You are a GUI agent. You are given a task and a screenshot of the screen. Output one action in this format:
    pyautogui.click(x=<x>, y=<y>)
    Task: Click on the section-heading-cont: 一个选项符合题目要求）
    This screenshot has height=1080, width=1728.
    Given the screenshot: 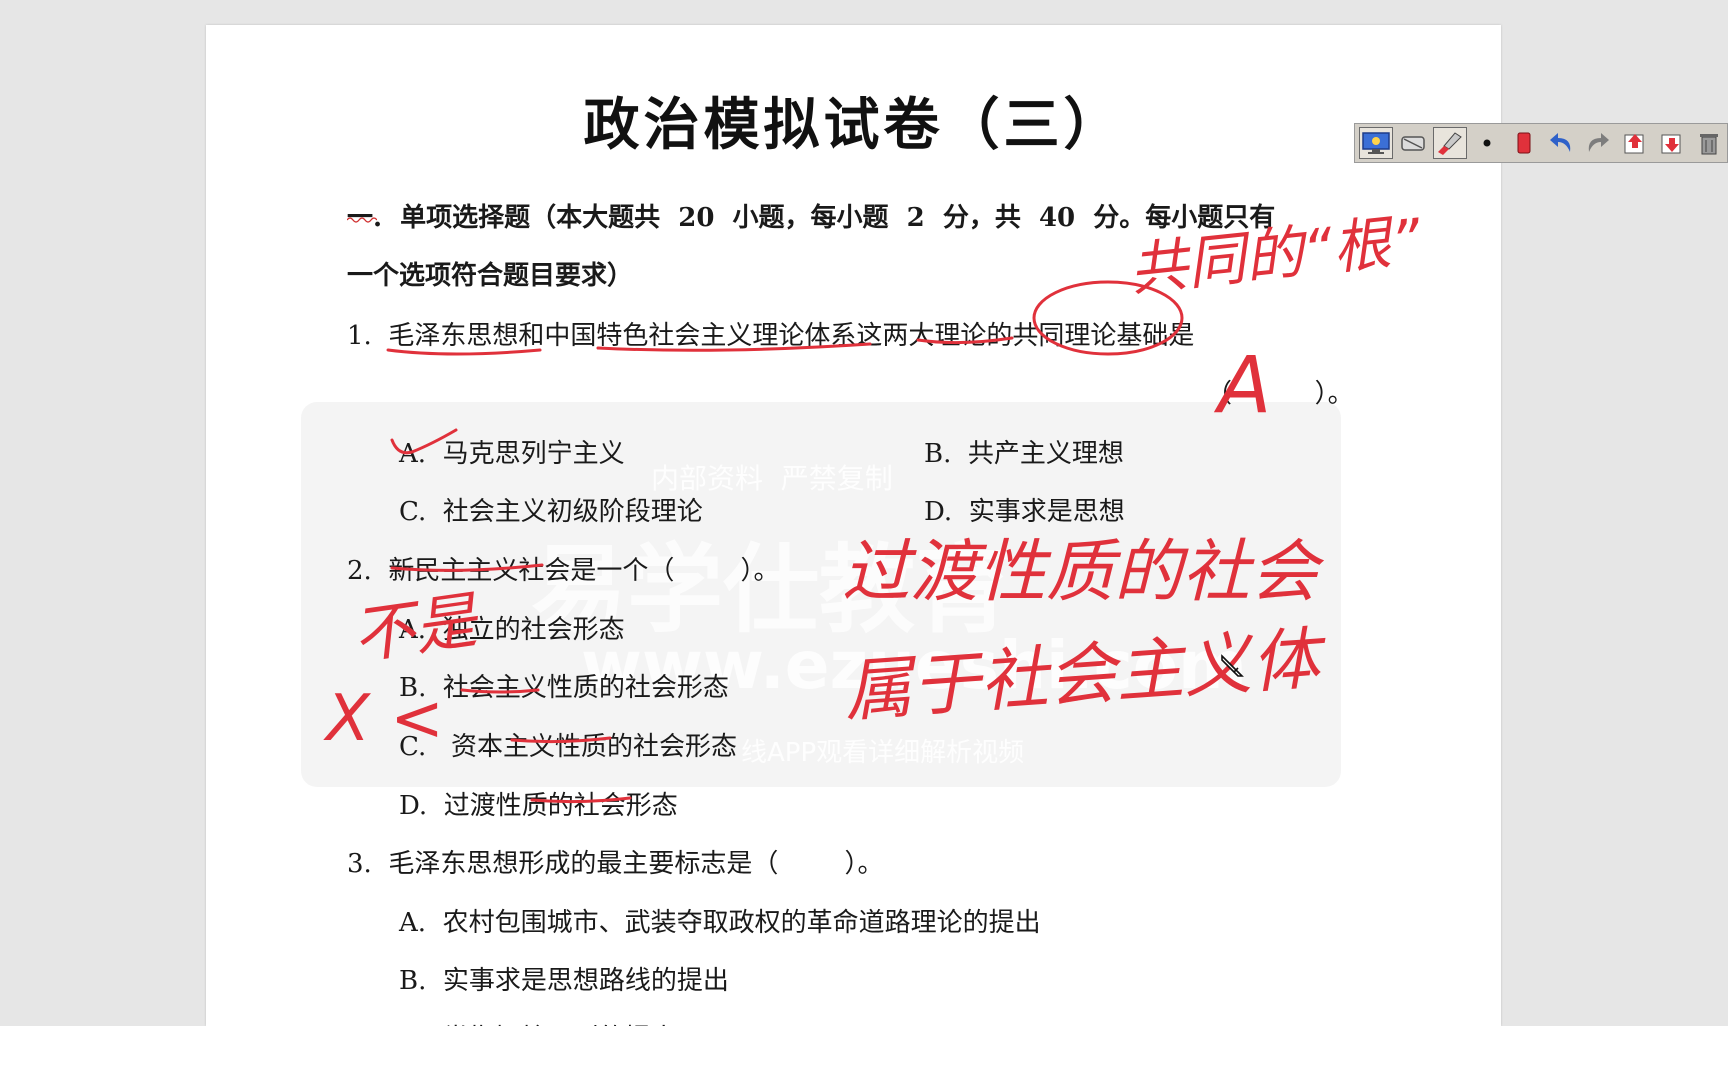 What is the action you would take?
    pyautogui.click(x=490, y=276)
    